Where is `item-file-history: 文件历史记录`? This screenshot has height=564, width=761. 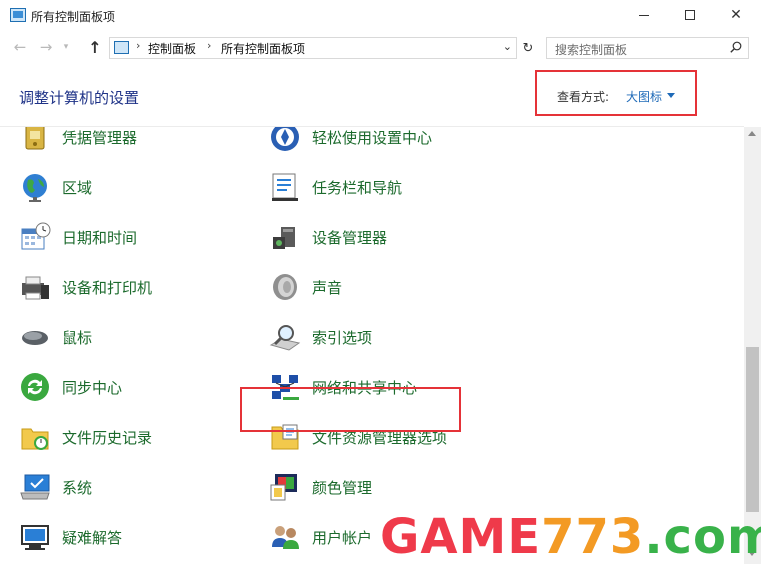 item-file-history: 文件历史记录 is located at coordinates (85, 437).